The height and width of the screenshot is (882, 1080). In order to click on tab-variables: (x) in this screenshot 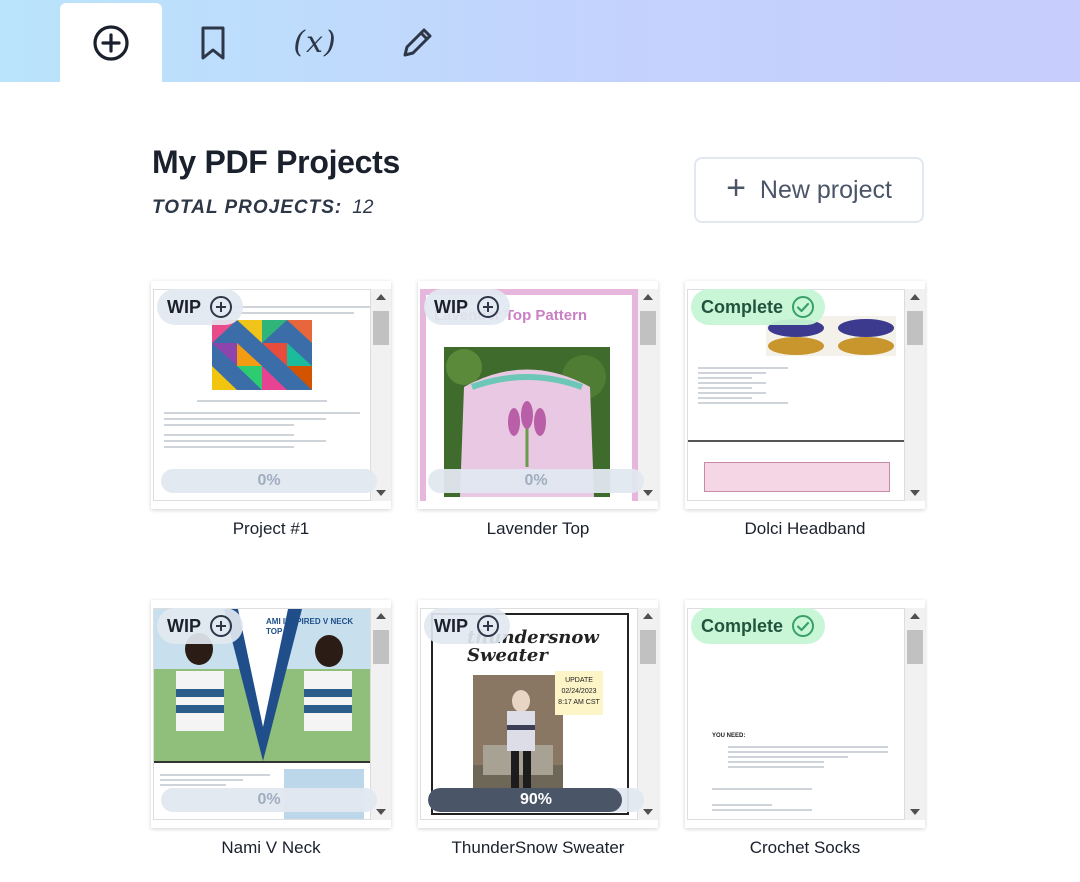, I will do `click(315, 42)`.